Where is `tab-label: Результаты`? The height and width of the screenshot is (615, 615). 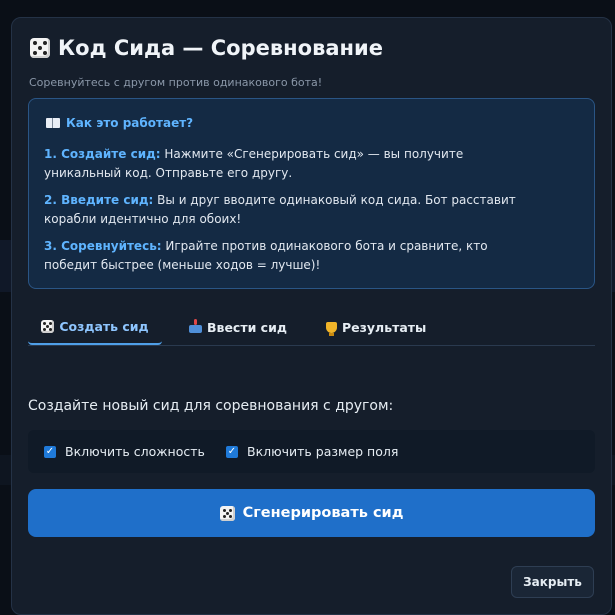
tab-label: Результаты is located at coordinates (384, 327).